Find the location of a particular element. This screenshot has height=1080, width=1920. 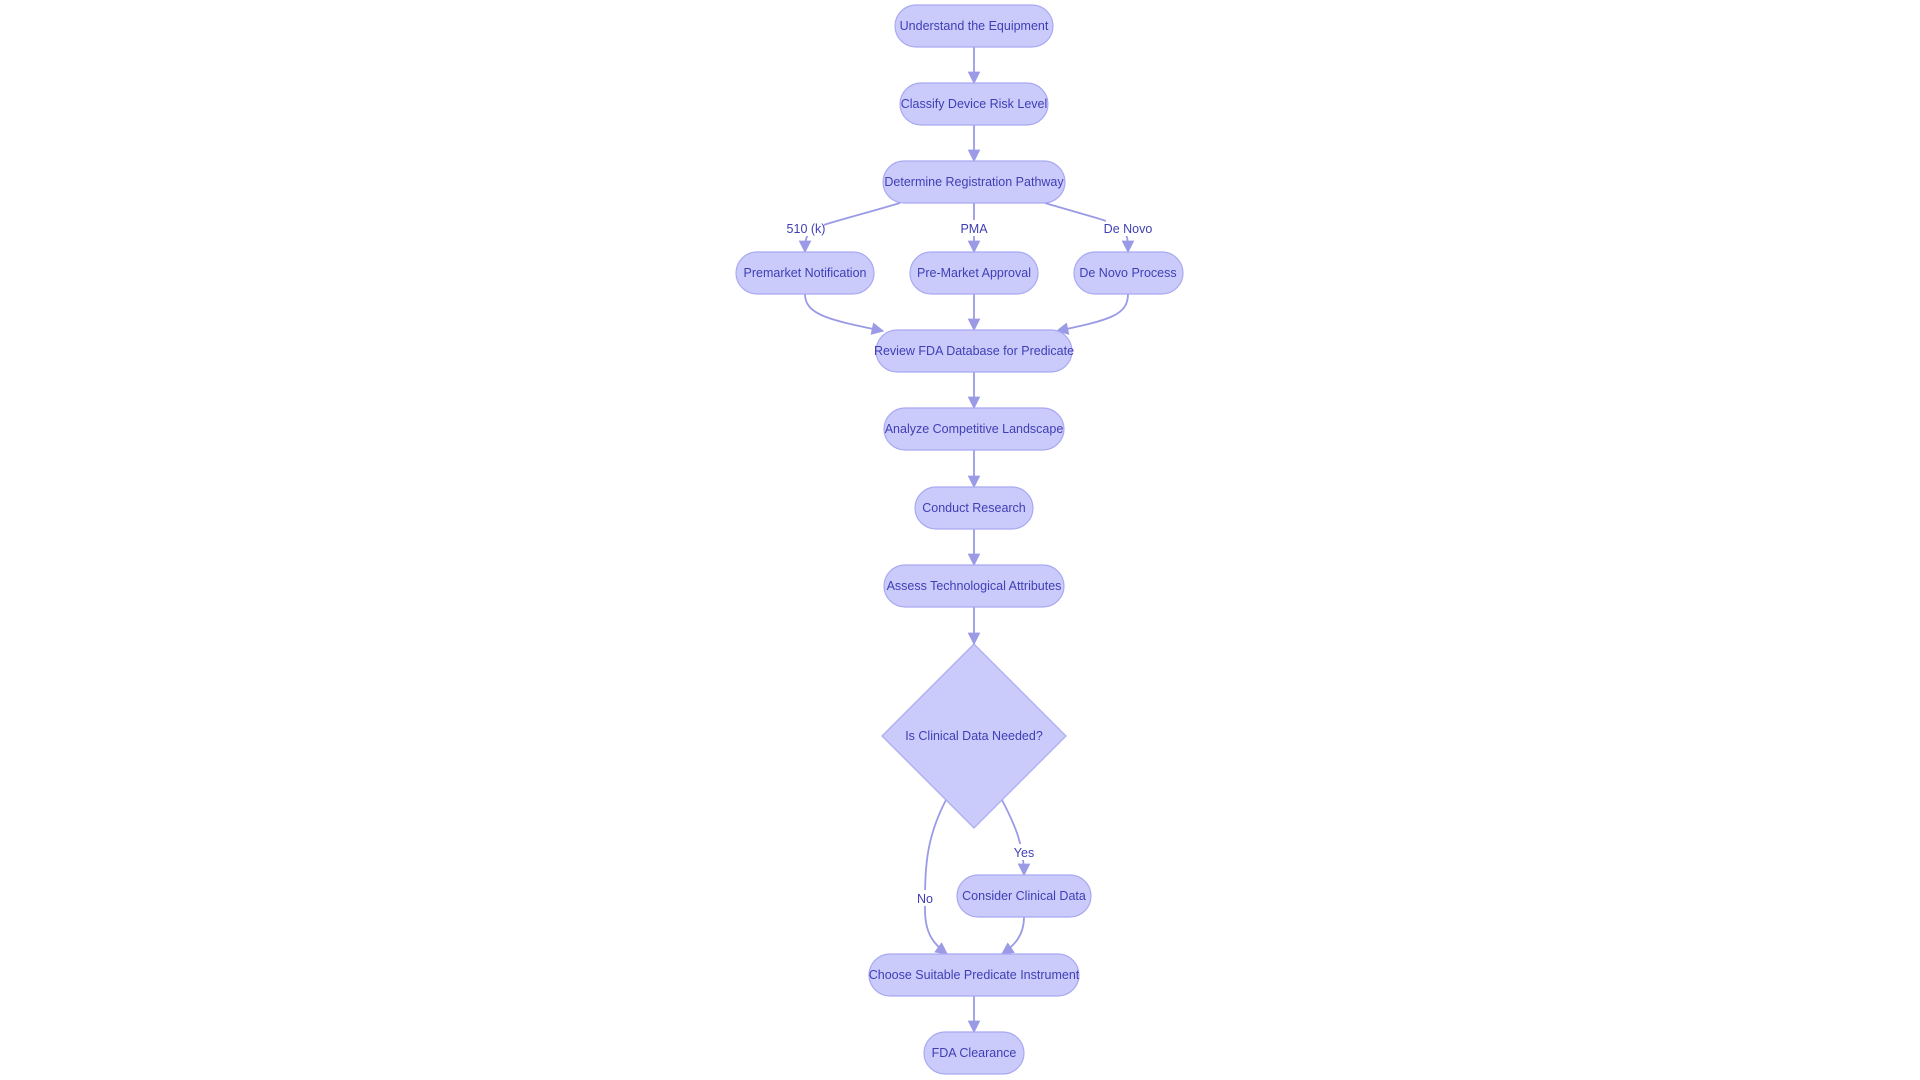

node-label: Consider Clinical Data is located at coordinates (1024, 896).